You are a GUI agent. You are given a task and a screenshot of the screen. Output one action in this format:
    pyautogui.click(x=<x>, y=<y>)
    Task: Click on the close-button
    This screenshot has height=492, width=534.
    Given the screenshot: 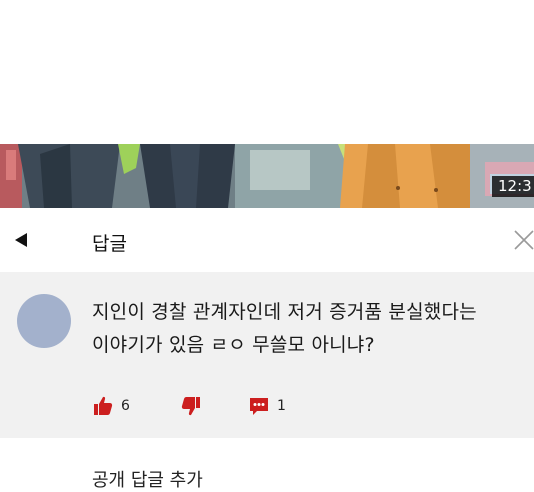 What is the action you would take?
    pyautogui.click(x=523, y=240)
    